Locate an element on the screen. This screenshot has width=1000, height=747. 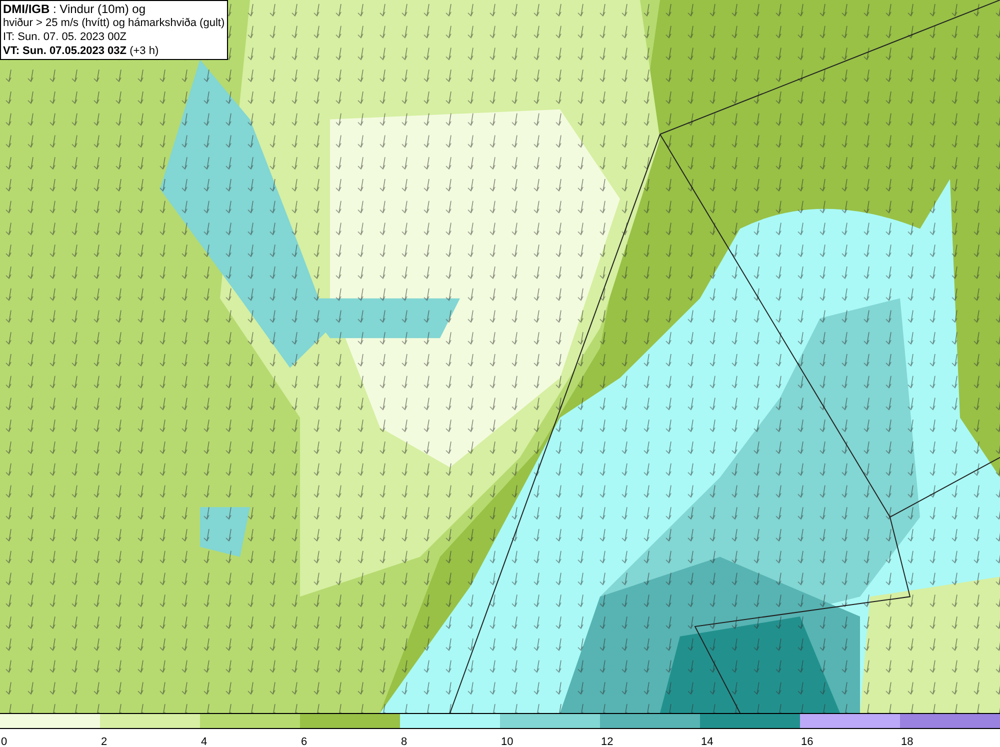
scale-label: 18 is located at coordinates (907, 741).